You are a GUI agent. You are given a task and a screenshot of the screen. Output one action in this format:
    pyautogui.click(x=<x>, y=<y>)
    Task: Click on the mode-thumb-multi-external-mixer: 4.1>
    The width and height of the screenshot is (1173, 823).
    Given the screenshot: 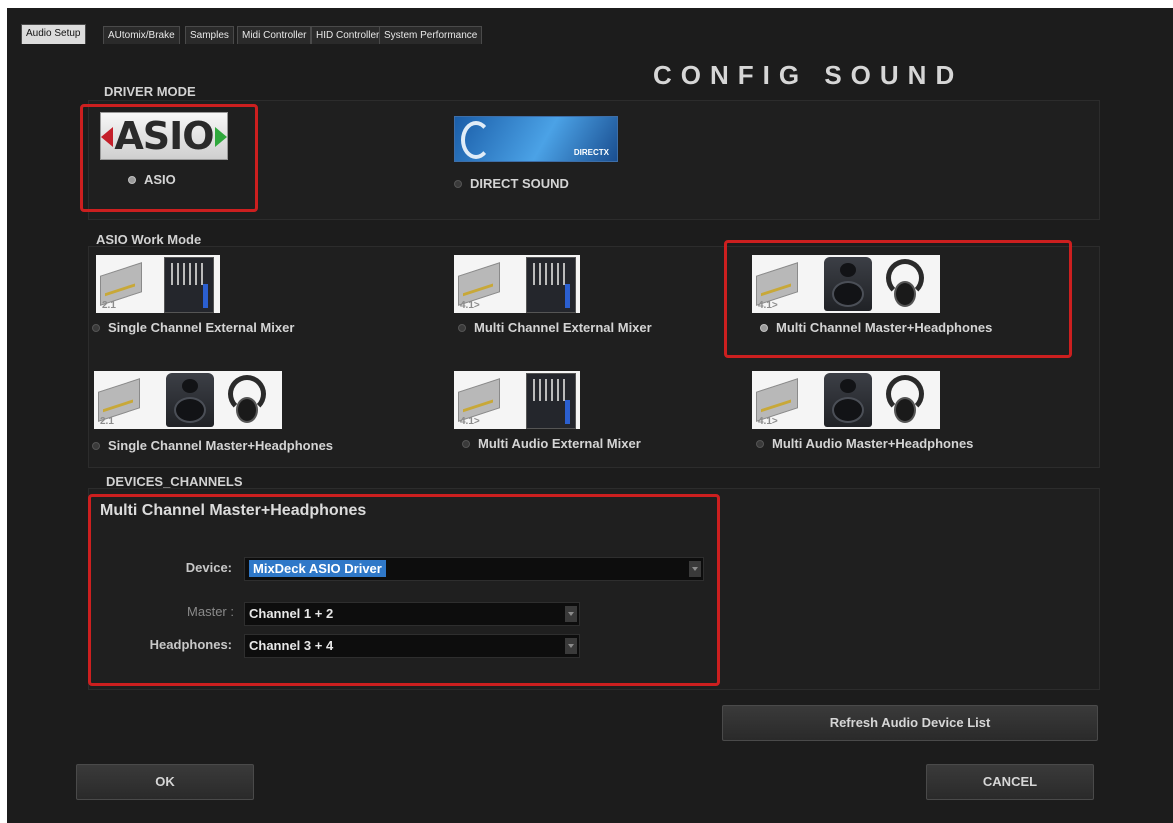 What is the action you would take?
    pyautogui.click(x=517, y=284)
    